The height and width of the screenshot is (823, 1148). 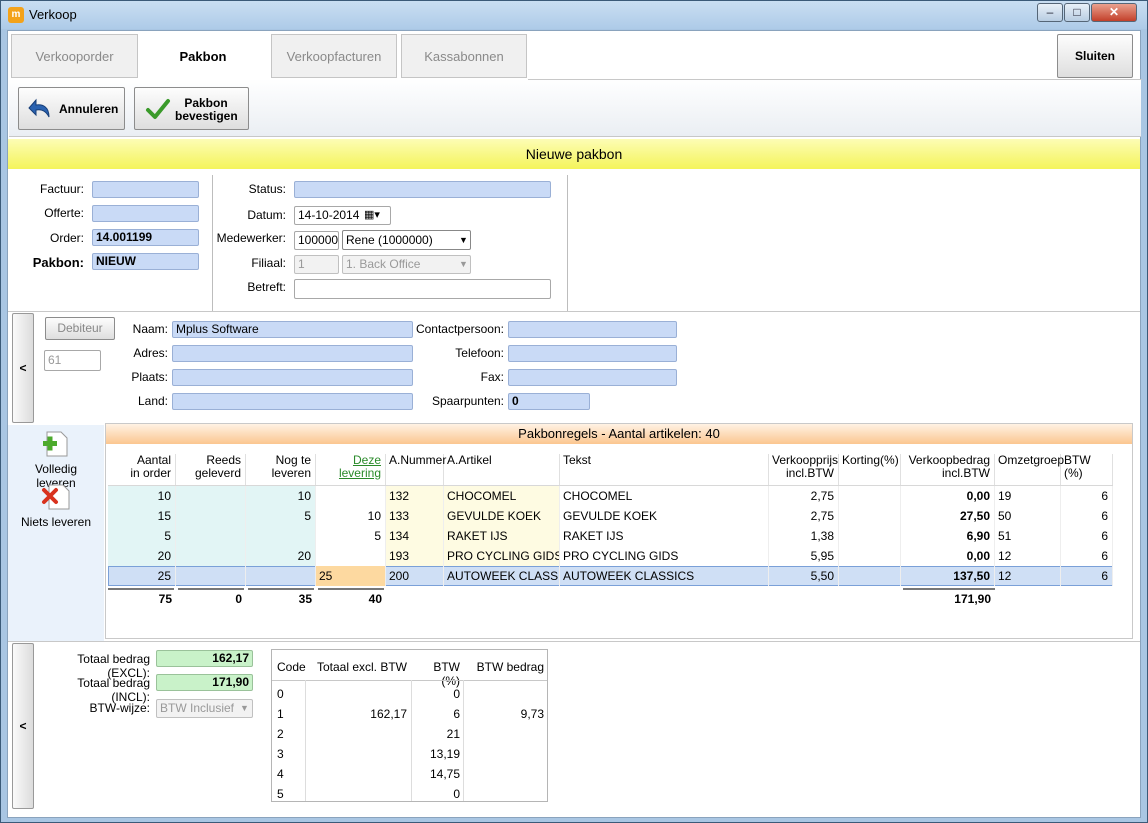 I want to click on title-bar: m Verkoop – □ ✕, so click(x=574, y=15).